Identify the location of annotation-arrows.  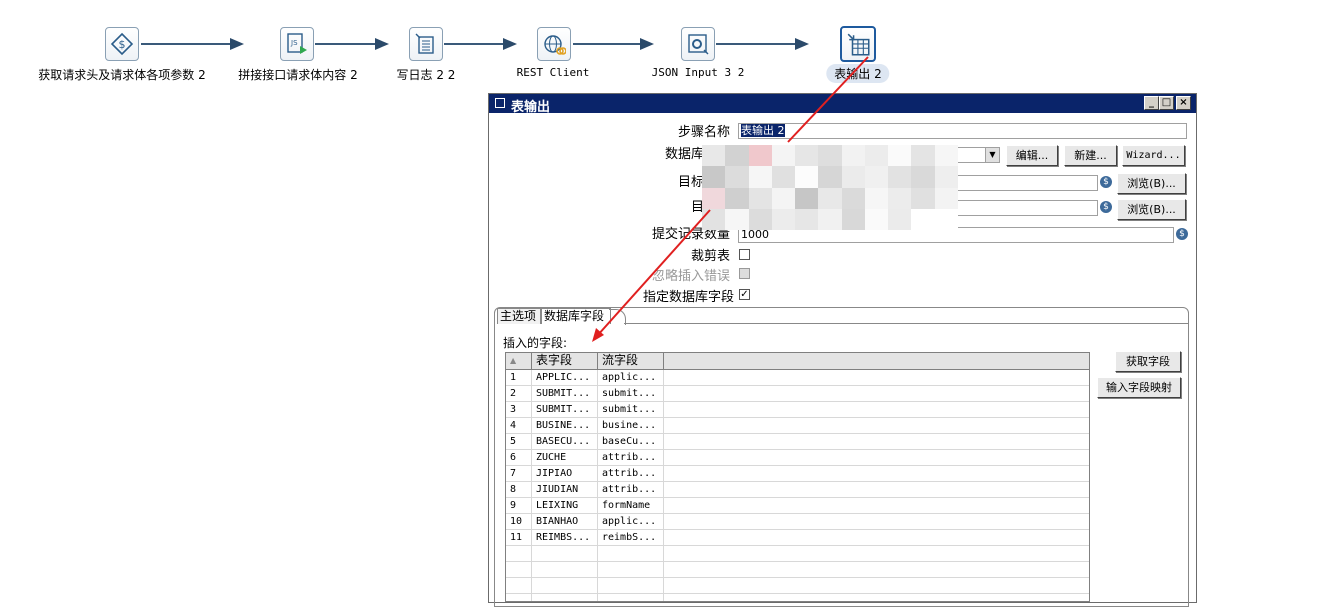
(730, 199).